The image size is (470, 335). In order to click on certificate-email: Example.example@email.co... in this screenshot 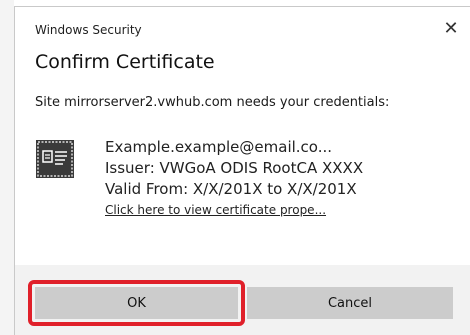, I will do `click(219, 147)`.